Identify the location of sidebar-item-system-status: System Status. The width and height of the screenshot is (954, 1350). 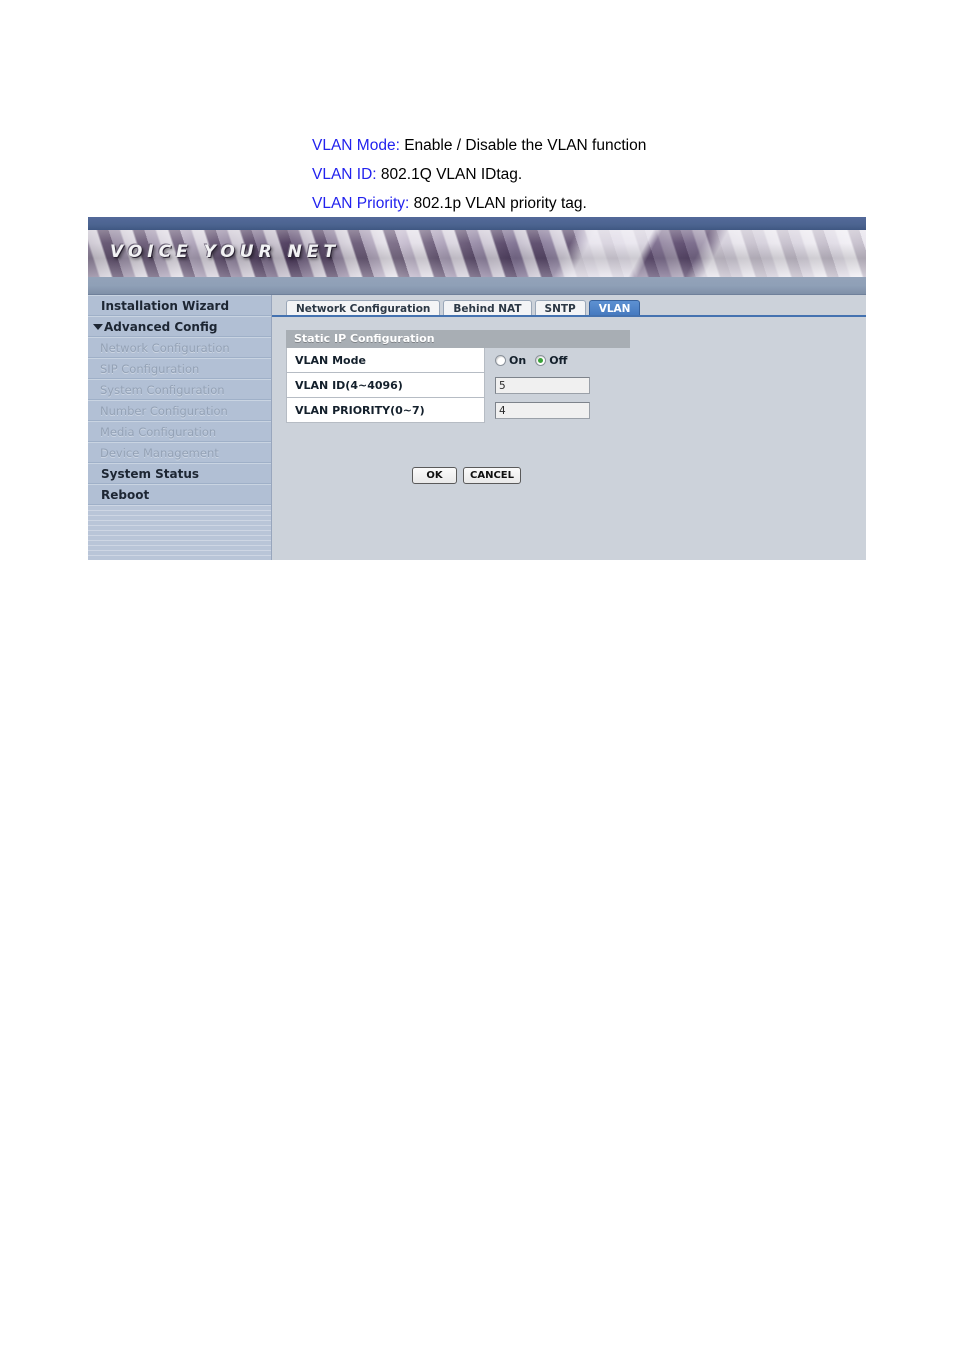
(179, 473).